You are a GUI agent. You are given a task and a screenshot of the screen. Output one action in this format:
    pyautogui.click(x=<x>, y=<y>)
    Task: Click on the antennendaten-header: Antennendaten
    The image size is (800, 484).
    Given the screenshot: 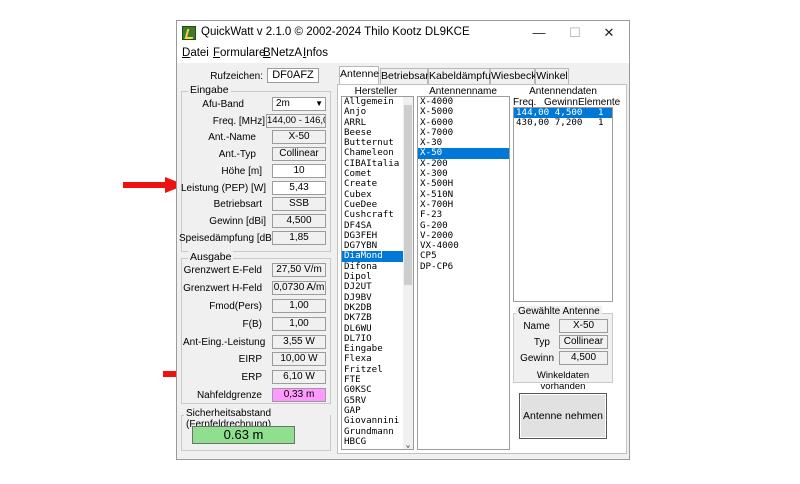 What is the action you would take?
    pyautogui.click(x=563, y=91)
    